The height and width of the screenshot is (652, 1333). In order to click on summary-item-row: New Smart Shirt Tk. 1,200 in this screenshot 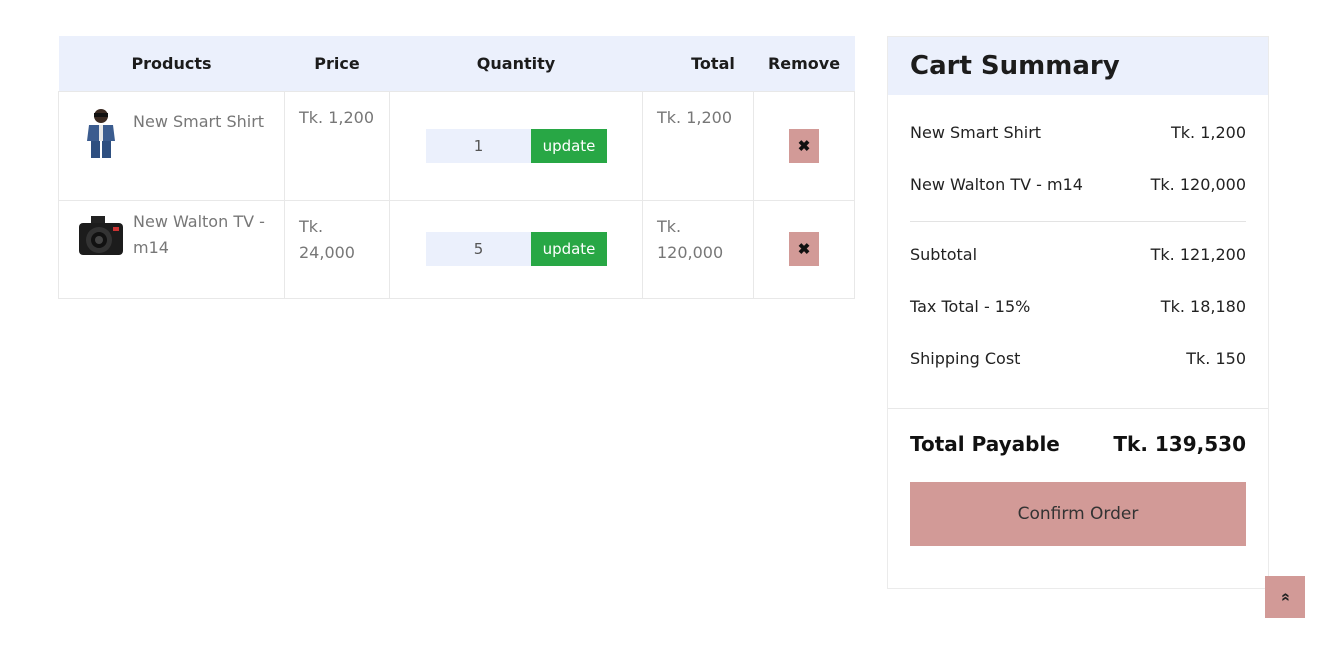, I will do `click(1078, 132)`.